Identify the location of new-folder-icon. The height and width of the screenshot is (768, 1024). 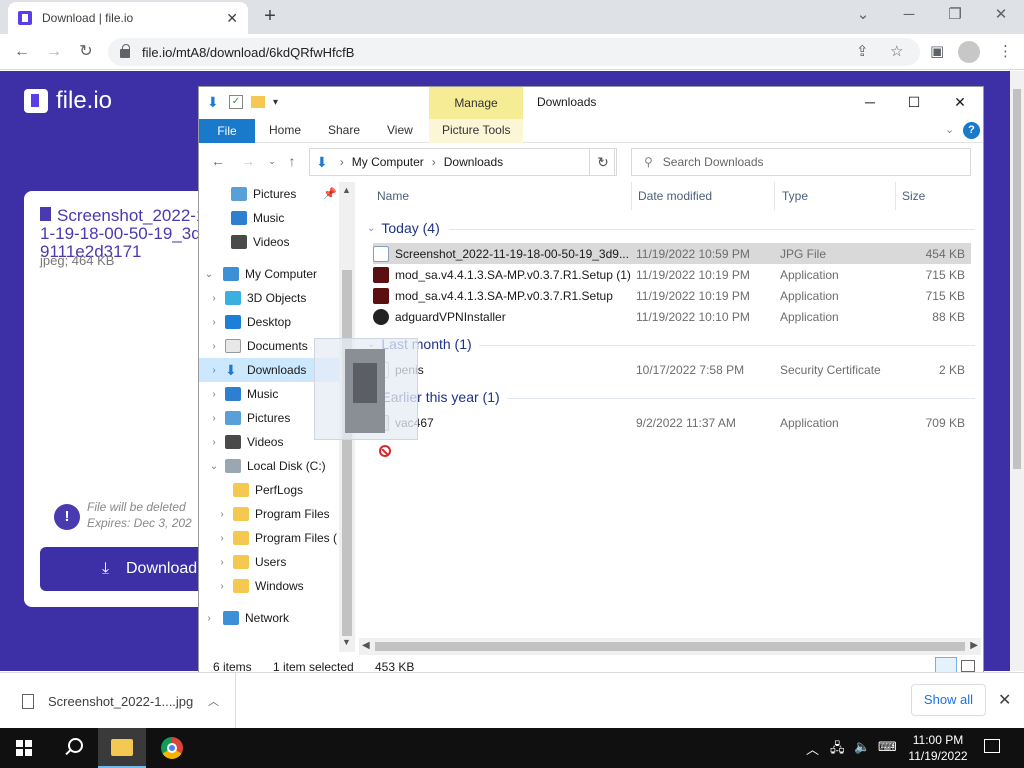
(258, 102).